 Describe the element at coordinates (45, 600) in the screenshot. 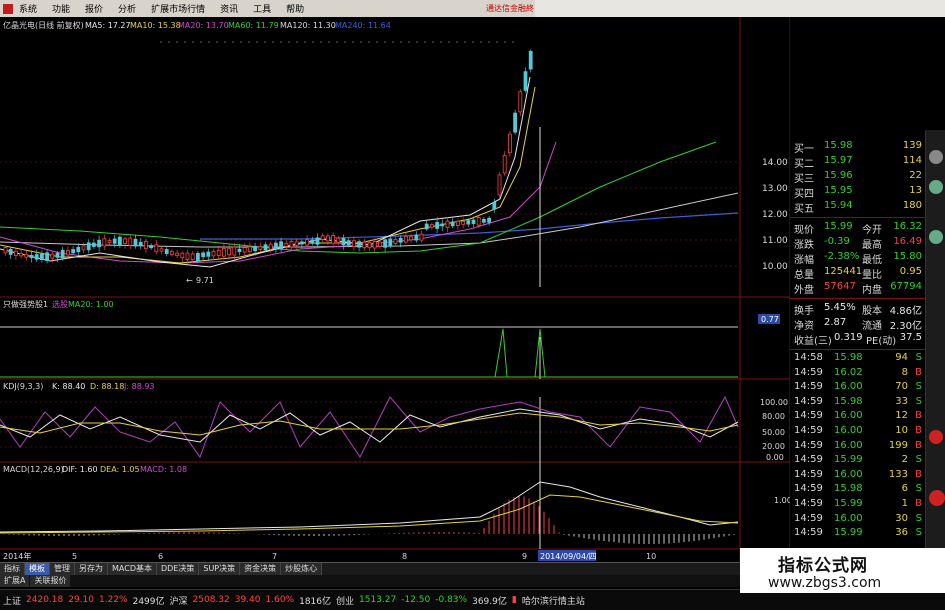

I see `sh-value: 2420.18` at that location.